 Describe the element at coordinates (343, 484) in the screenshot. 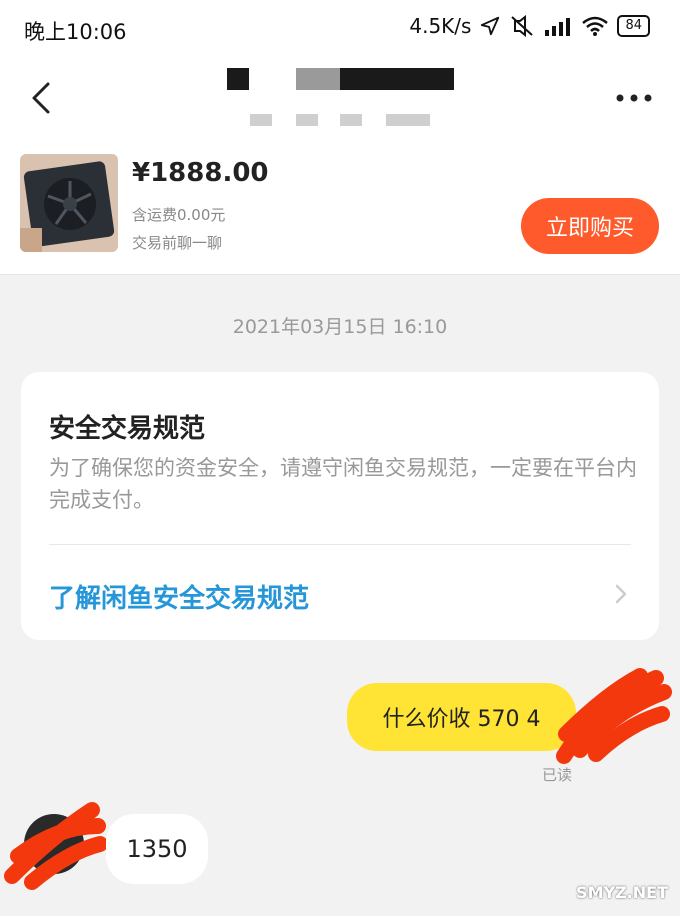

I see `safety-card-body: 为了确保您的资金安全，请遵守闲鱼交易规范，一定要在平台内完成支付。` at that location.